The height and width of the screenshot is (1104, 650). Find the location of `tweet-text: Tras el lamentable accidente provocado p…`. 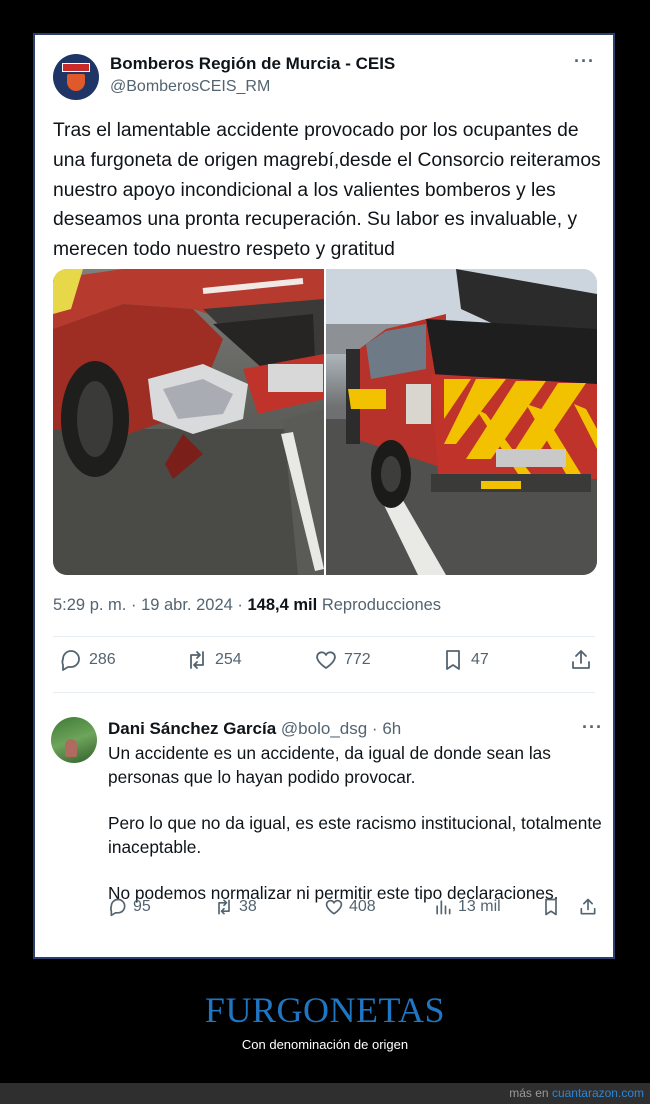

tweet-text: Tras el lamentable accidente provocado p… is located at coordinates (327, 190).